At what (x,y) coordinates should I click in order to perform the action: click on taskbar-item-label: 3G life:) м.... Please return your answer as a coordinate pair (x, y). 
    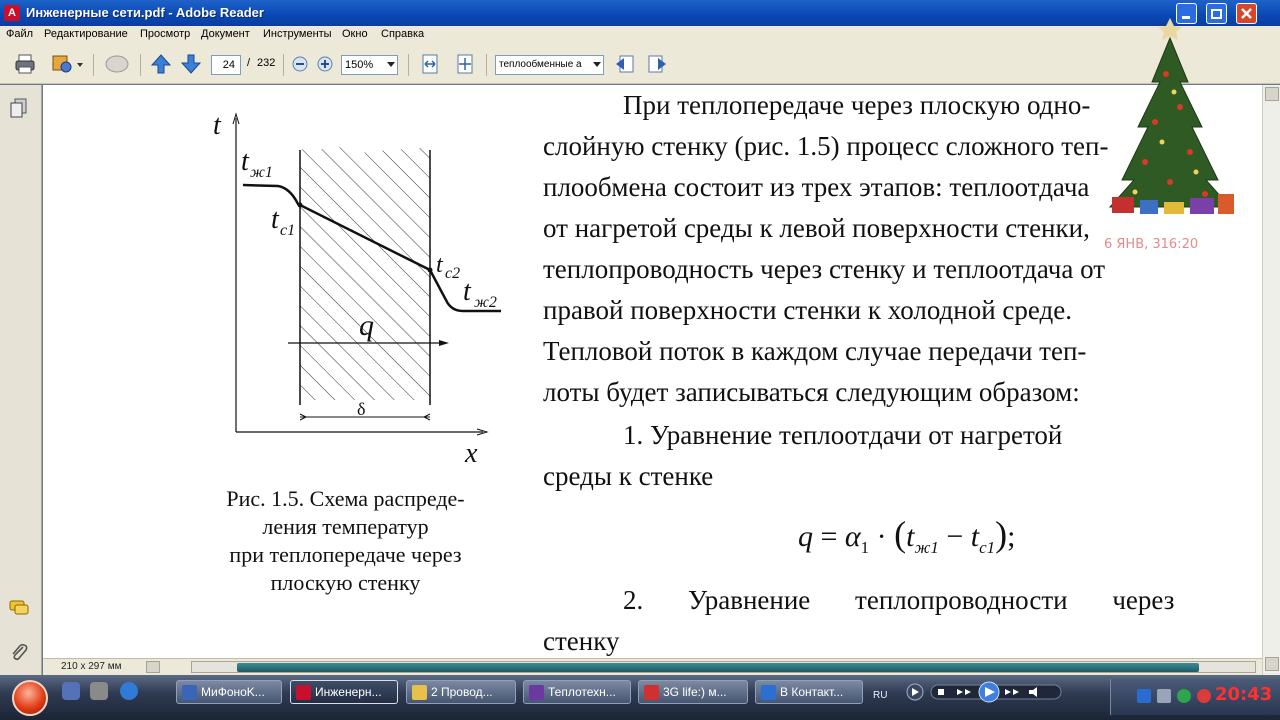
    Looking at the image, I should click on (695, 692).